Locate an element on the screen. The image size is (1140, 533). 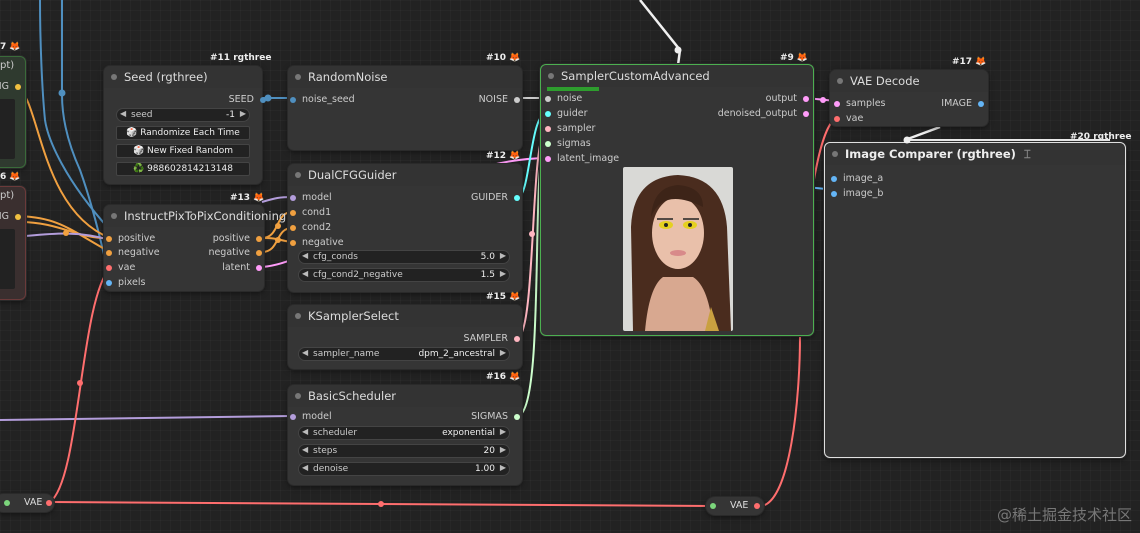
portrait-illustration is located at coordinates (678, 249).